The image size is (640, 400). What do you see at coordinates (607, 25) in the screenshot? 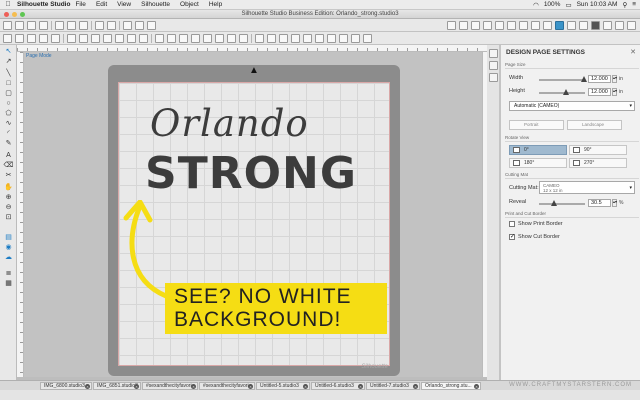
I see `trace-icon` at bounding box center [607, 25].